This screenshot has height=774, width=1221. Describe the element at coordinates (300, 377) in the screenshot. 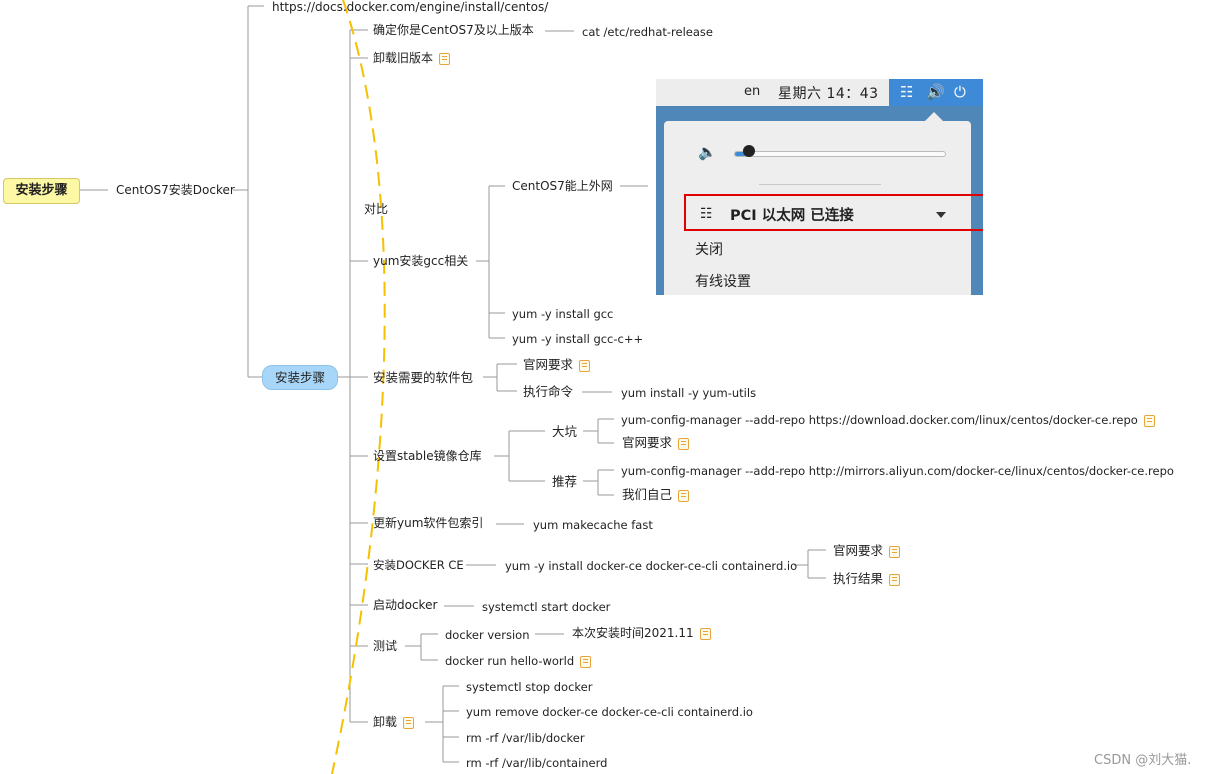

I see `steps-pill-node: 安装步骤` at that location.